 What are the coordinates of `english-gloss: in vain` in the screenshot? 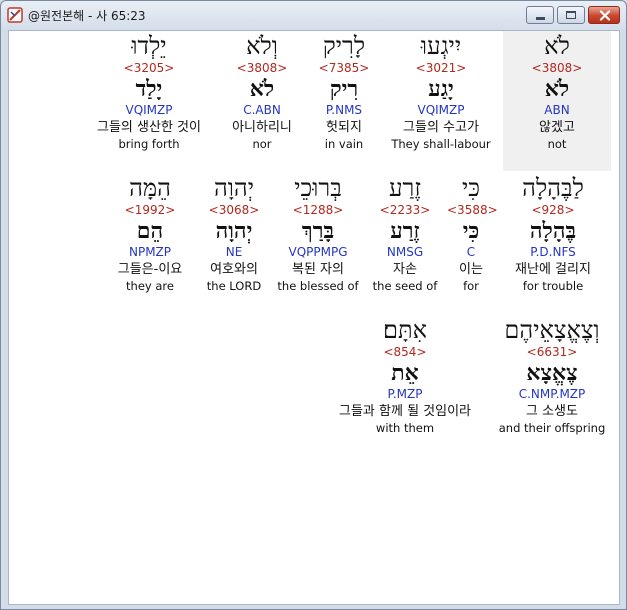 It's located at (344, 144).